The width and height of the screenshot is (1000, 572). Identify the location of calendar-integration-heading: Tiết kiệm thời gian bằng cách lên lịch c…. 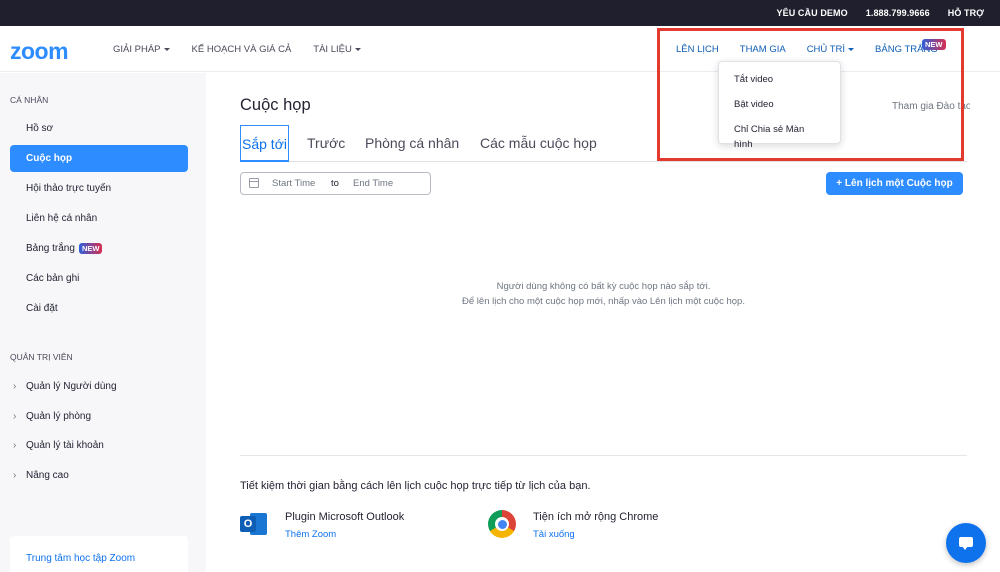
(415, 486).